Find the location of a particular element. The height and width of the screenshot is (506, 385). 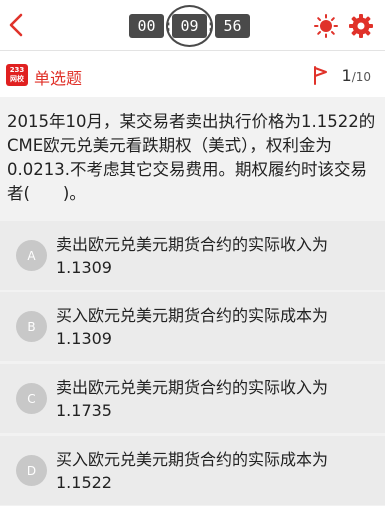

option-b: B 买入欧元兑美元期货合约的实际成本为1.1309 is located at coordinates (192, 326).